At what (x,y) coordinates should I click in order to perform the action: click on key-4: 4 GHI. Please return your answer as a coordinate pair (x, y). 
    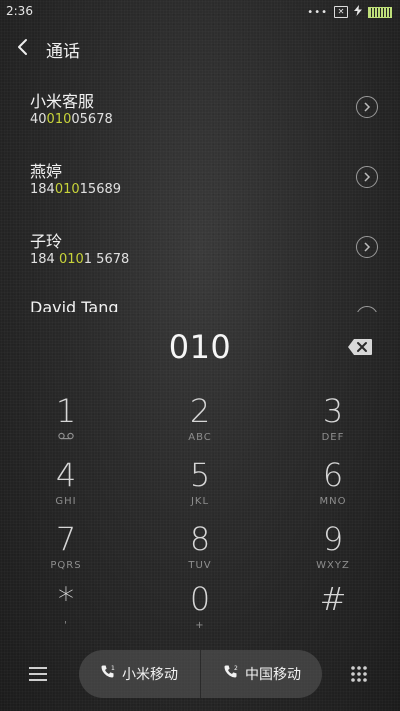
    Looking at the image, I should click on (66, 487).